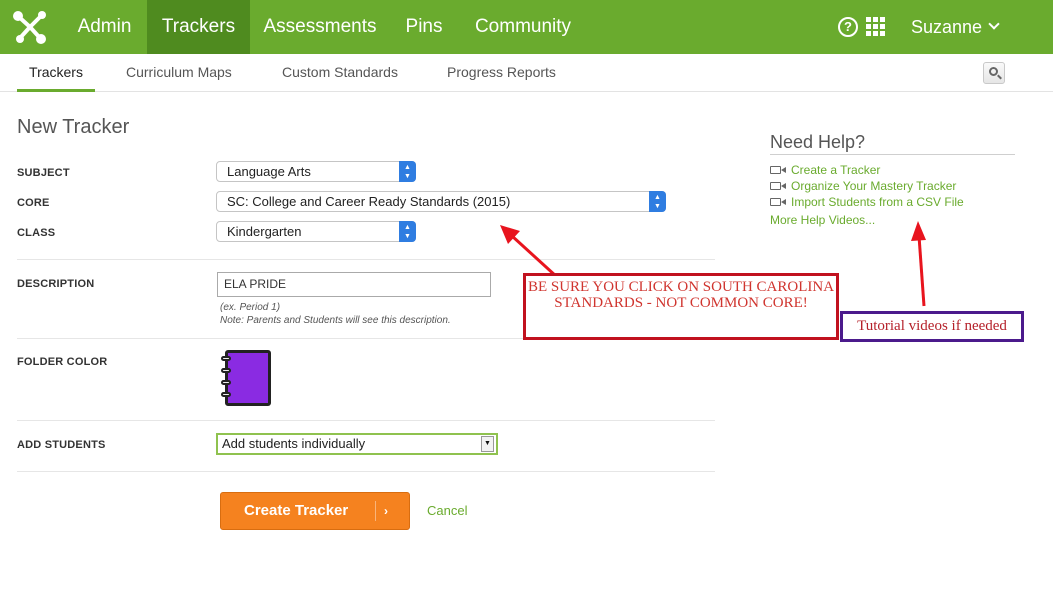 The image size is (1053, 615). I want to click on subnav-progress-reports: Progress Reports, so click(501, 73).